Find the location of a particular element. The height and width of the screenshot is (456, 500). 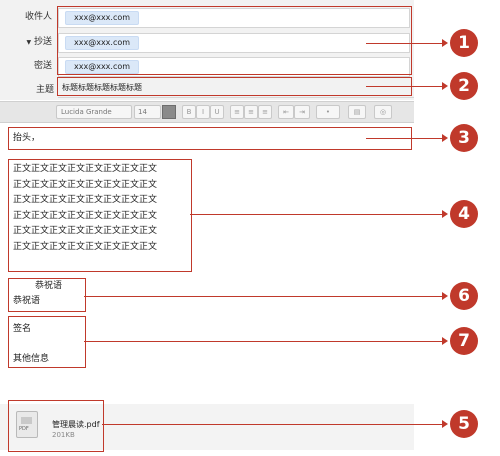

align-left-button: ≡ is located at coordinates (237, 112).